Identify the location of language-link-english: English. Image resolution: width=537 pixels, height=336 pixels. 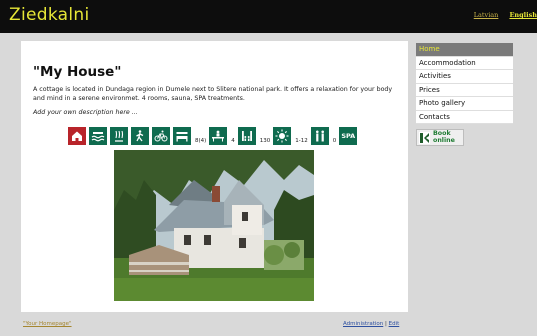
(523, 15).